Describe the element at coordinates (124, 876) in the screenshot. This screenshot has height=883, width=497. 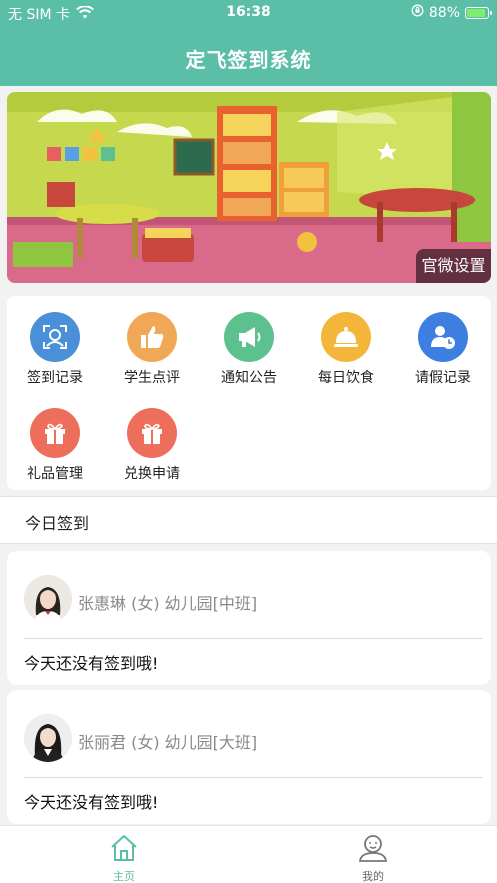
I see `tab-label: 主页` at that location.